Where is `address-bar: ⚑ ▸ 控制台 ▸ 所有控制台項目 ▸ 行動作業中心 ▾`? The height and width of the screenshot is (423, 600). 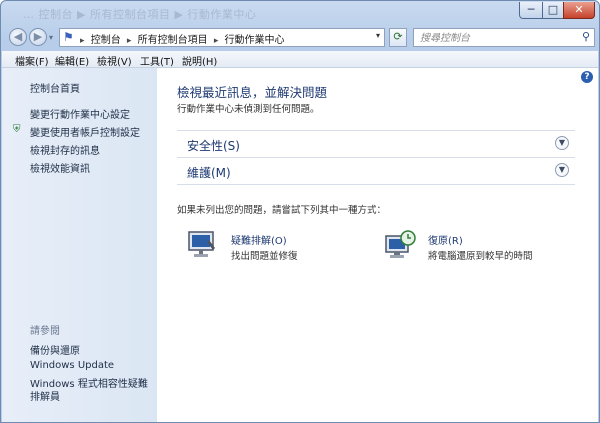
address-bar: ⚑ ▸ 控制台 ▸ 所有控制台項目 ▸ 行動作業中心 ▾ is located at coordinates (222, 37).